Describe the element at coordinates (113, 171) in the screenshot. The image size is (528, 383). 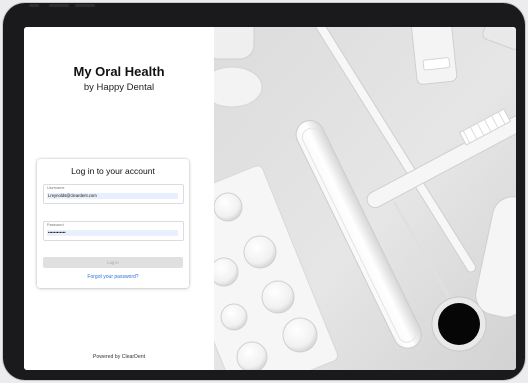
I see `login-heading: Log in to your account` at that location.